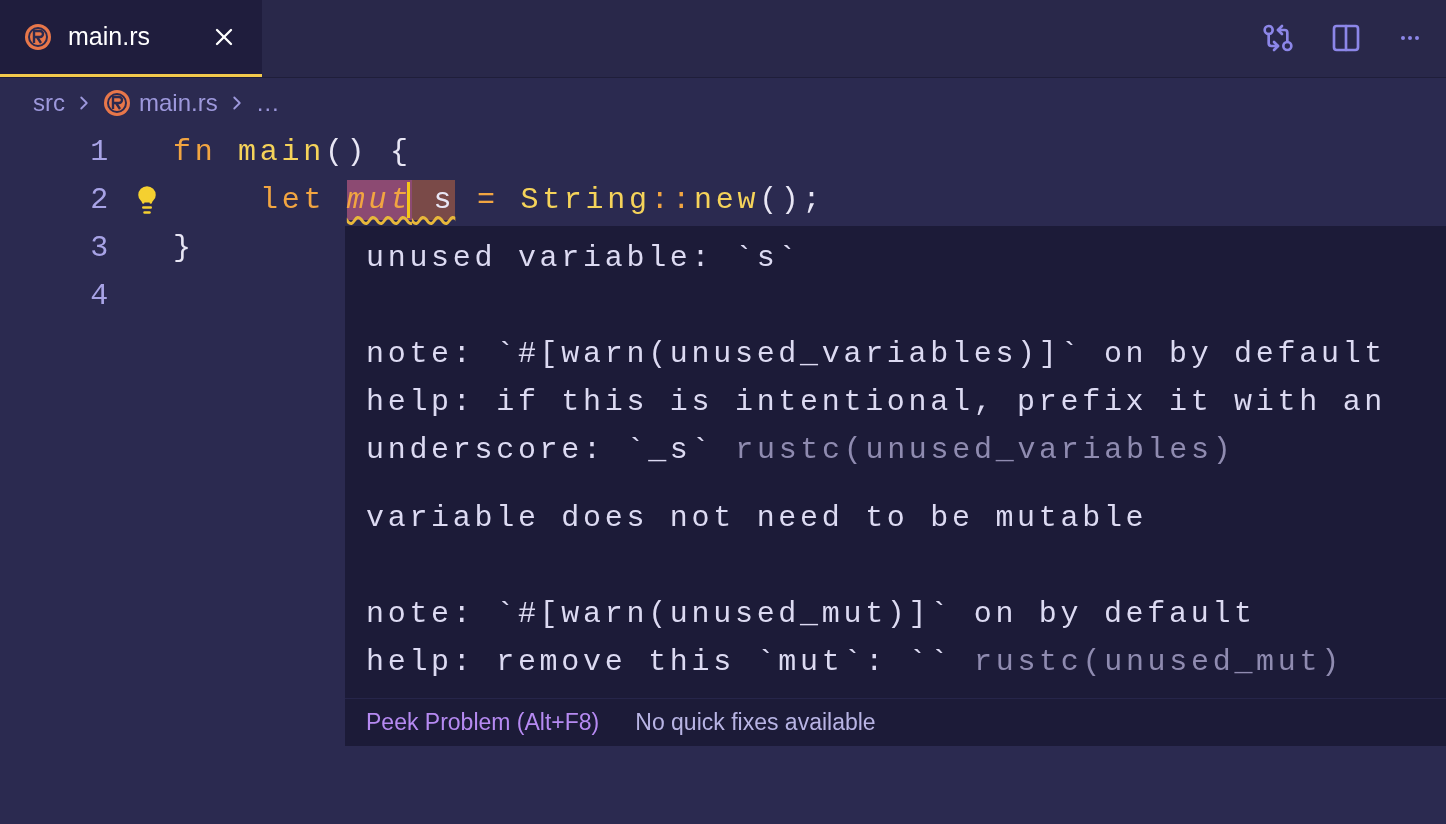 This screenshot has height=824, width=1446. What do you see at coordinates (1346, 38) in the screenshot?
I see `split-editor-icon` at bounding box center [1346, 38].